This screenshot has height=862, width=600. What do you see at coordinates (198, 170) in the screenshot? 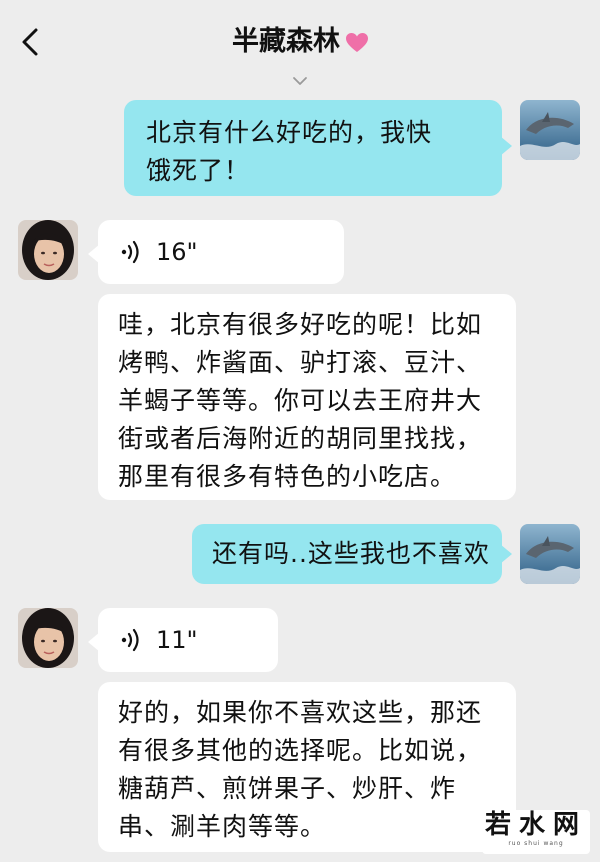
I see `message-line: 饿死了！` at bounding box center [198, 170].